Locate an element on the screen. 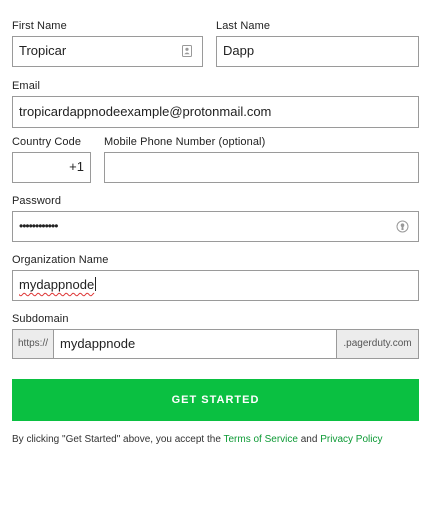 This screenshot has height=519, width=436. terms-and: and is located at coordinates (309, 439).